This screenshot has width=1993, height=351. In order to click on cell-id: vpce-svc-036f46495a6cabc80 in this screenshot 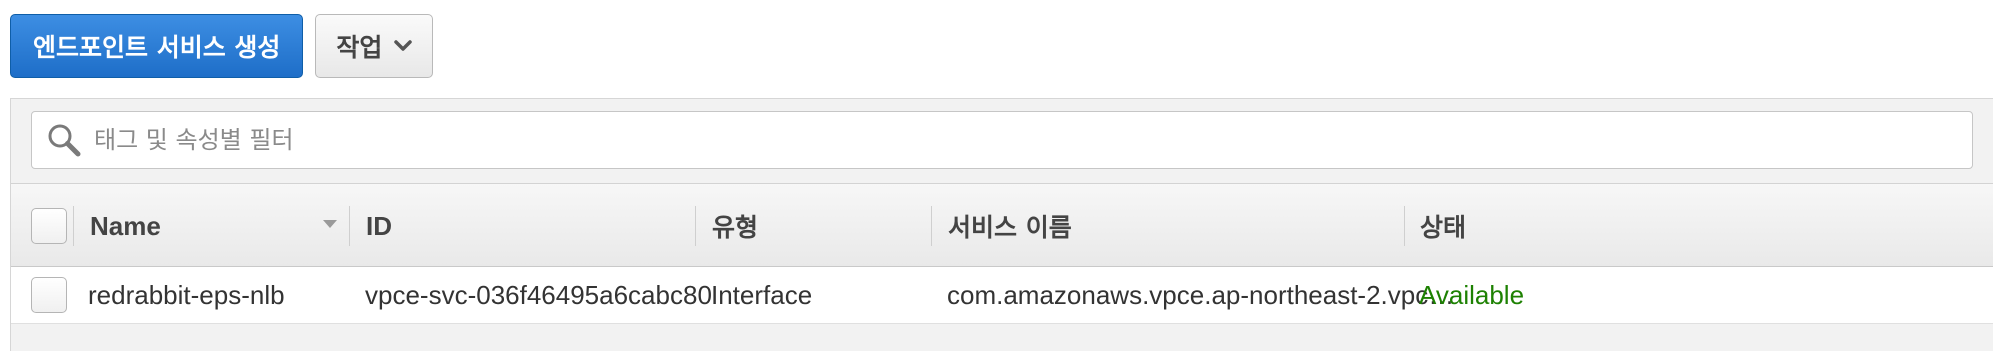, I will do `click(538, 295)`.